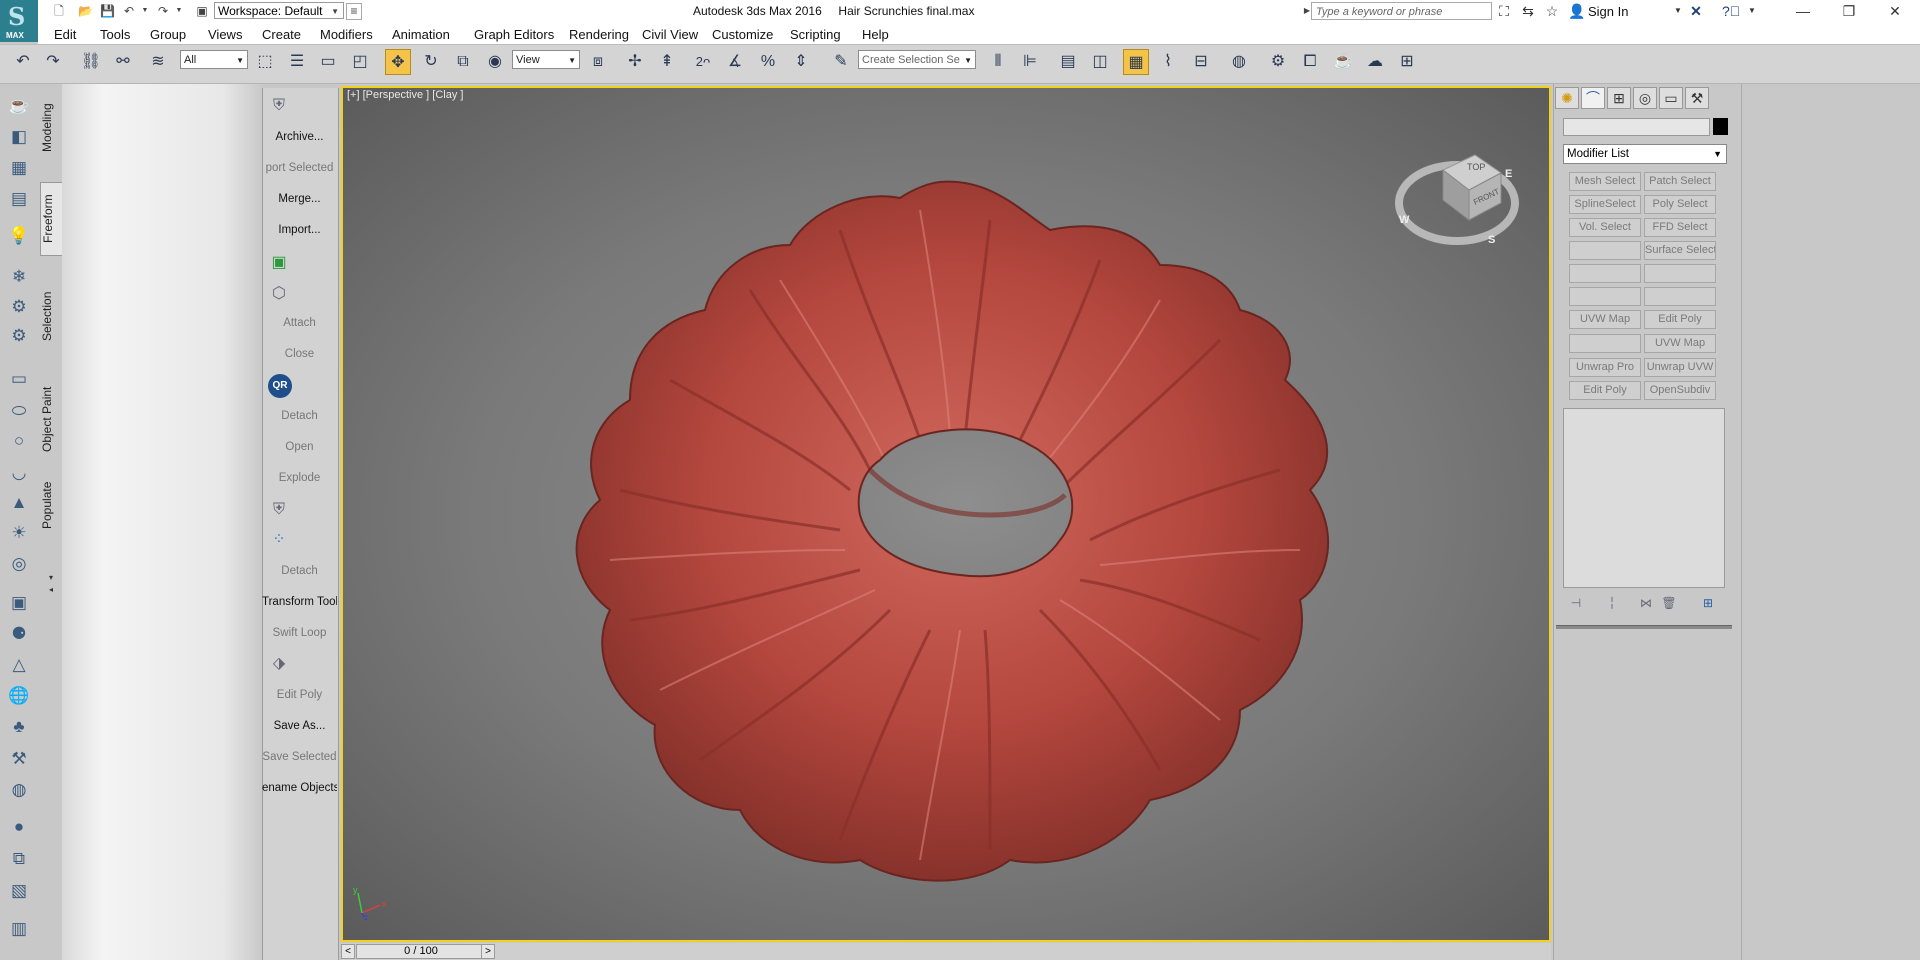 This screenshot has height=960, width=1920. What do you see at coordinates (1310, 62) in the screenshot?
I see `rendered-frame-window-icon: ⧠` at bounding box center [1310, 62].